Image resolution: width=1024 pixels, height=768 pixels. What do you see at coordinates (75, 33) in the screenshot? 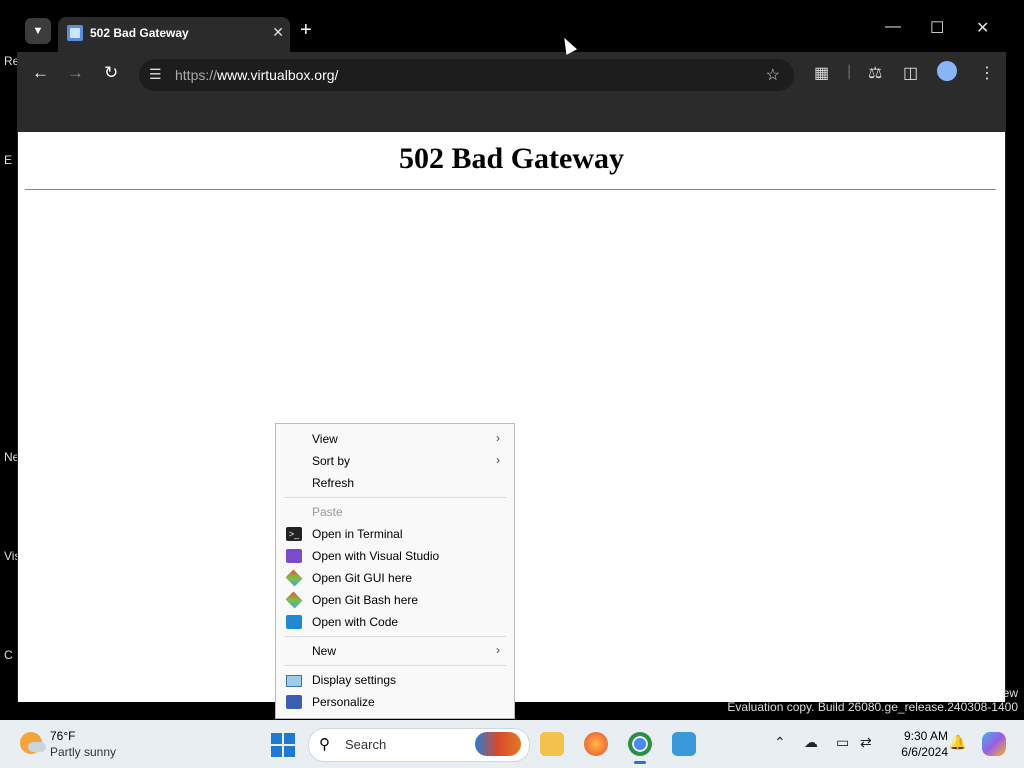
I see `virtualbox-favicon-icon` at bounding box center [75, 33].